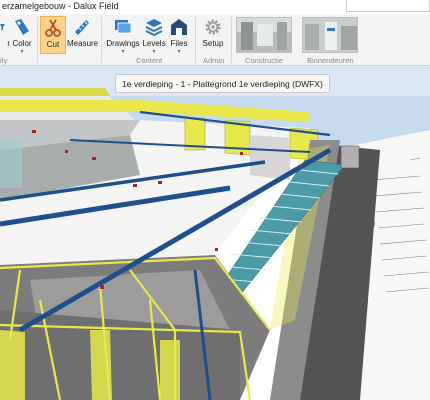  What do you see at coordinates (149, 60) in the screenshot?
I see `content-group-label: Content` at bounding box center [149, 60].